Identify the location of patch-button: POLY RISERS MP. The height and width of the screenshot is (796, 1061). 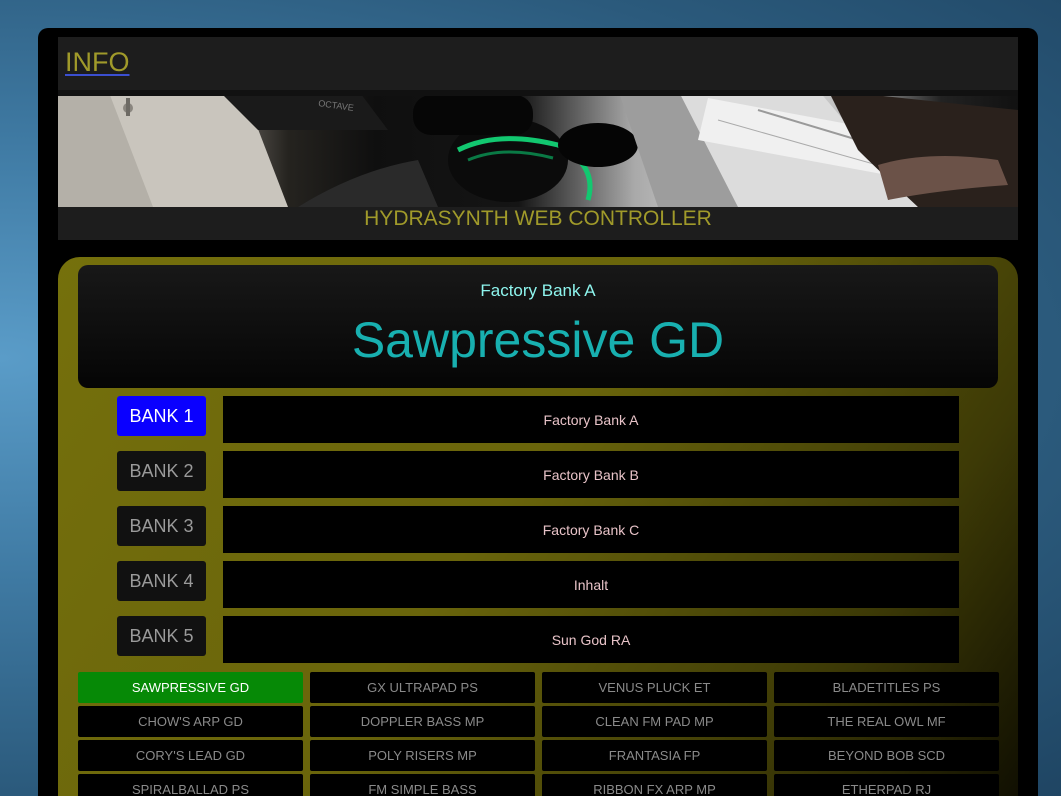
(422, 755).